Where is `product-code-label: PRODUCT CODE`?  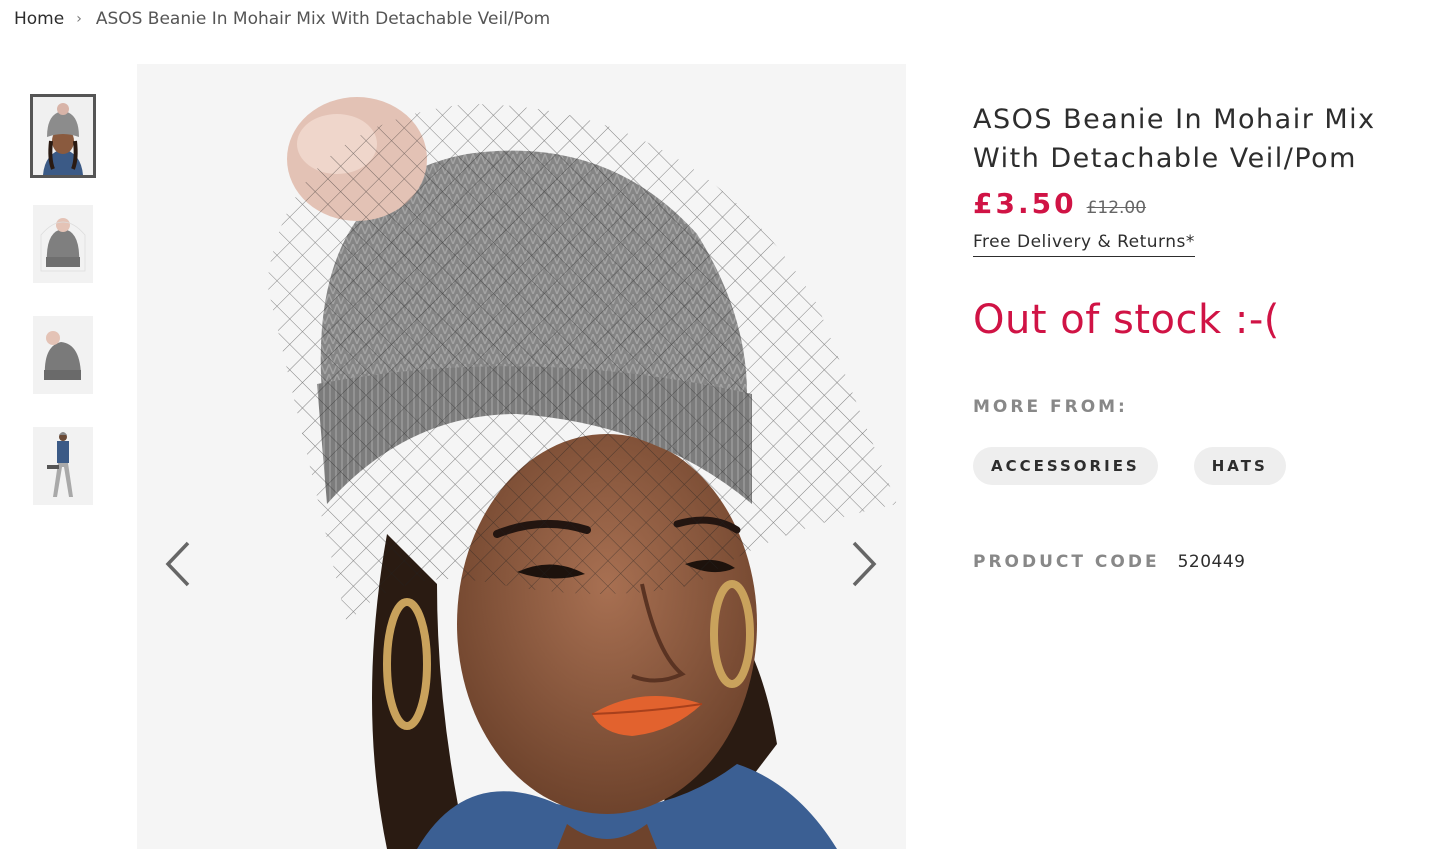
product-code-label: PRODUCT CODE is located at coordinates (1066, 562).